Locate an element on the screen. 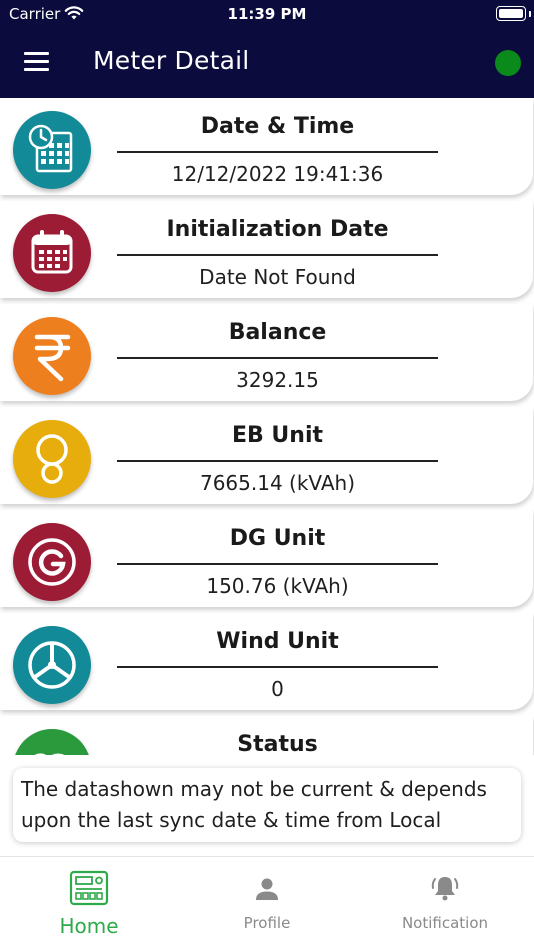  list-item-initialization-date: Initialization Date Date Not Found is located at coordinates (266, 249).